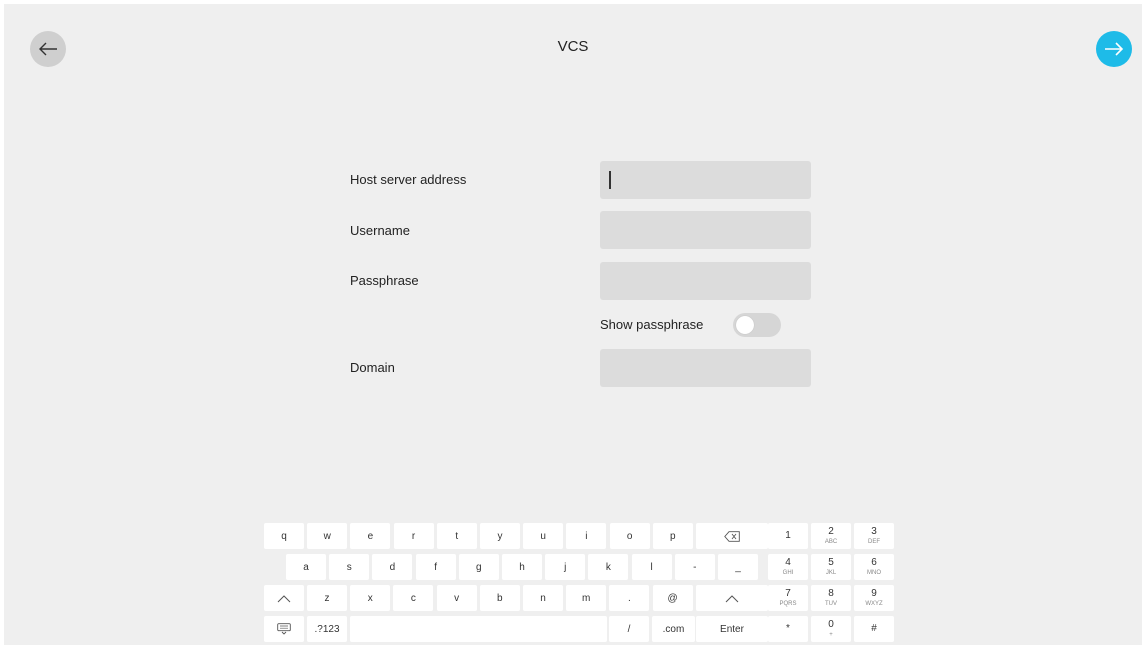  I want to click on key-p-label: p, so click(673, 536).